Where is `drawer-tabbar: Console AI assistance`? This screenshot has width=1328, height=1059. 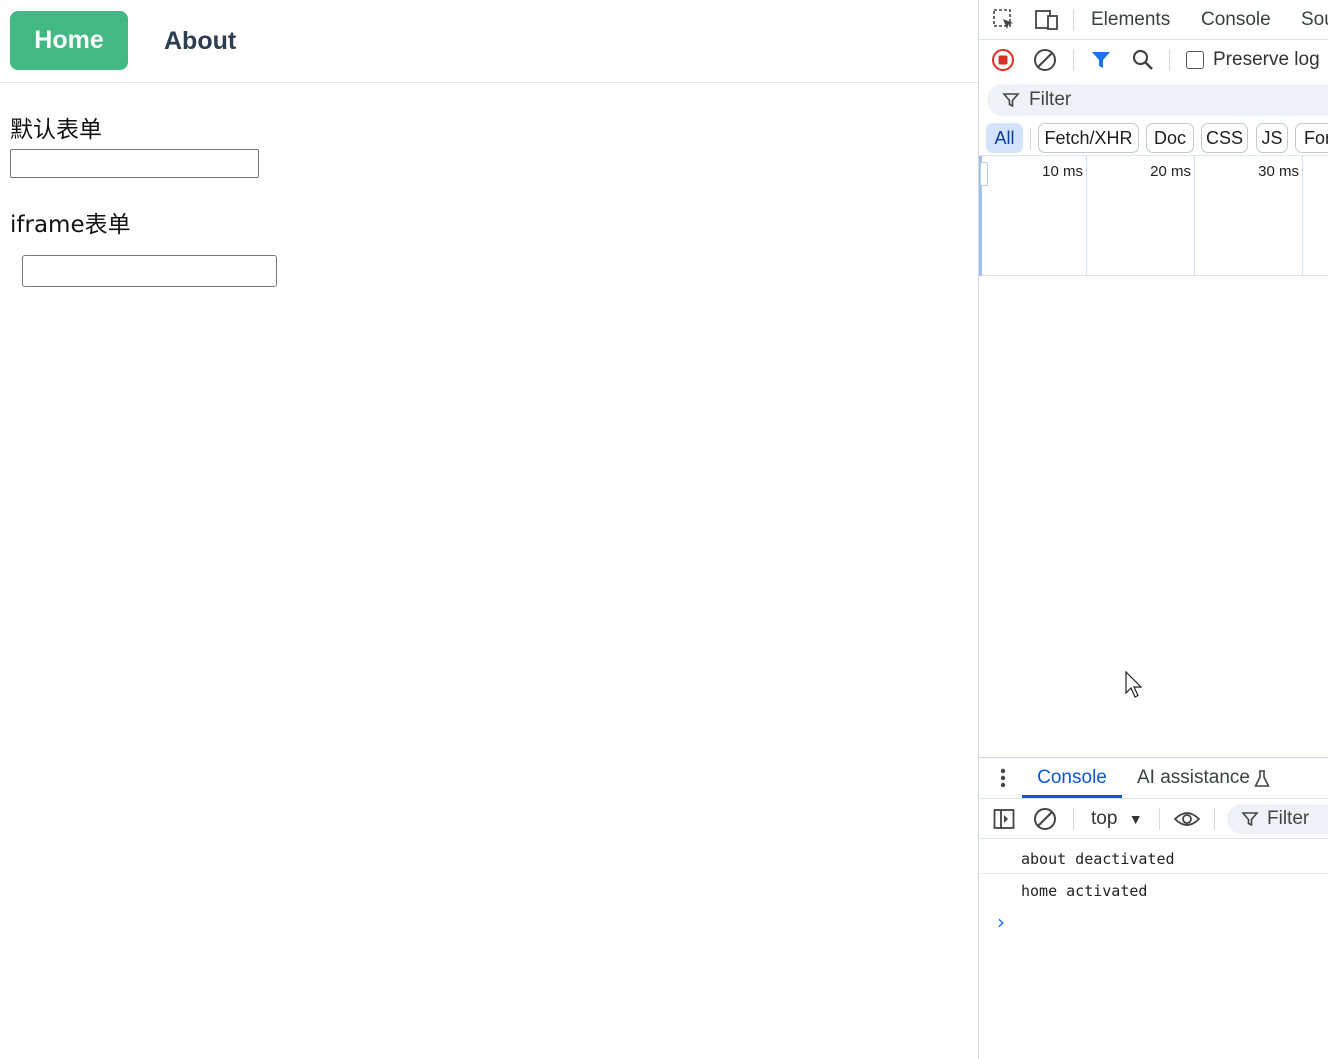
drawer-tabbar: Console AI assistance is located at coordinates (1153, 778).